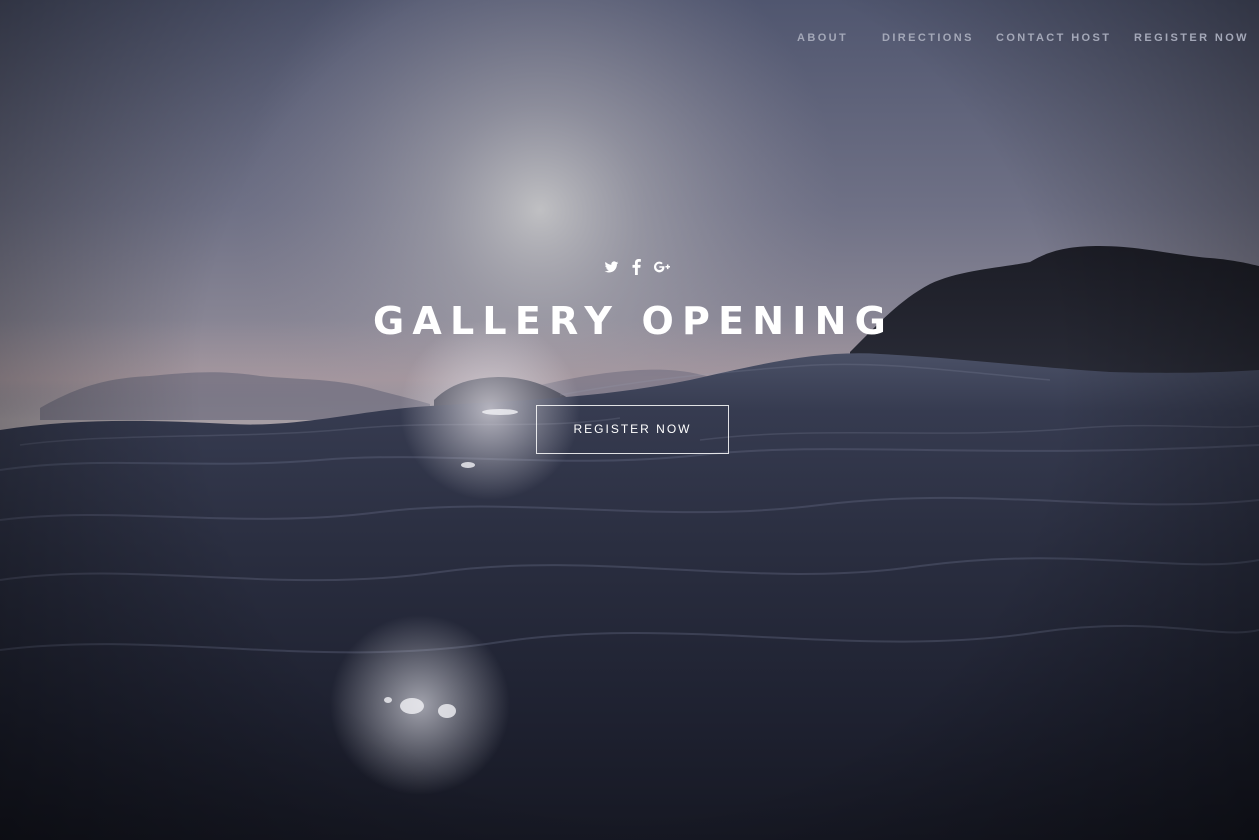 This screenshot has width=1259, height=840. Describe the element at coordinates (632, 429) in the screenshot. I see `register-now-button: REGISTER NOW` at that location.